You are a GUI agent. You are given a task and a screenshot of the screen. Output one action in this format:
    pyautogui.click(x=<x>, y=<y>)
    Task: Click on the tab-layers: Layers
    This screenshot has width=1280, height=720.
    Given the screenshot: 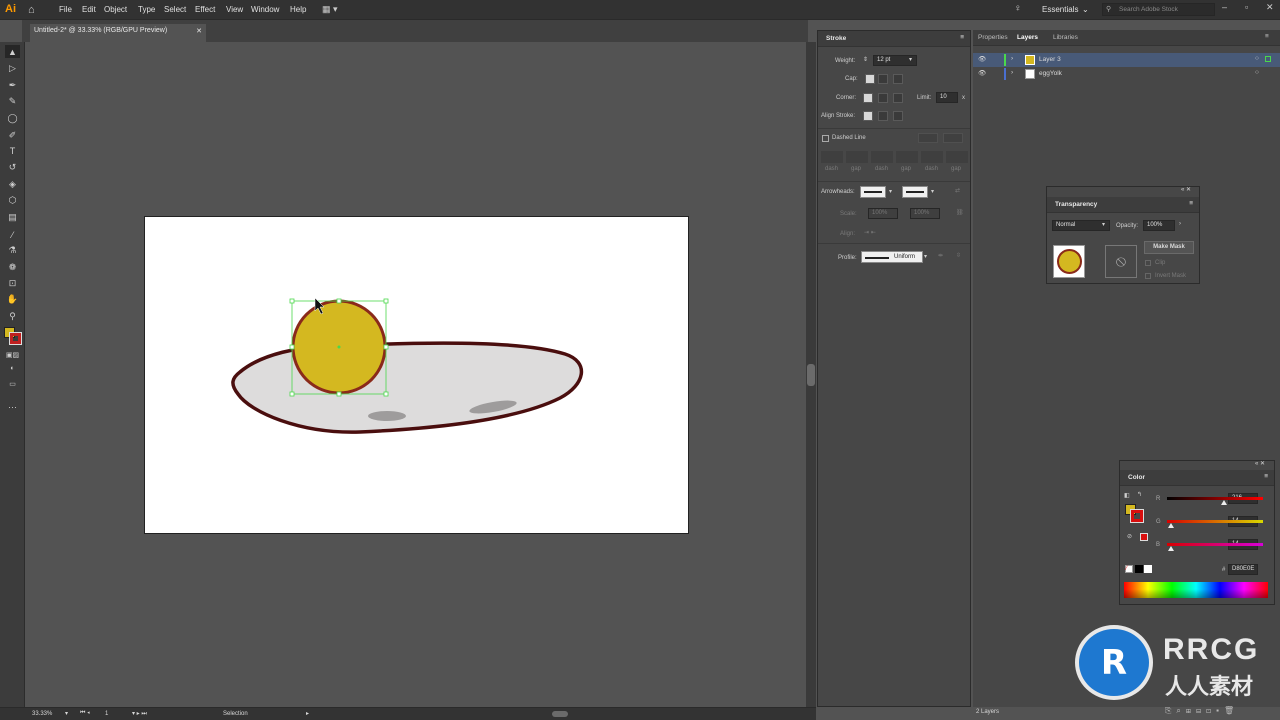 What is the action you would take?
    pyautogui.click(x=1027, y=37)
    